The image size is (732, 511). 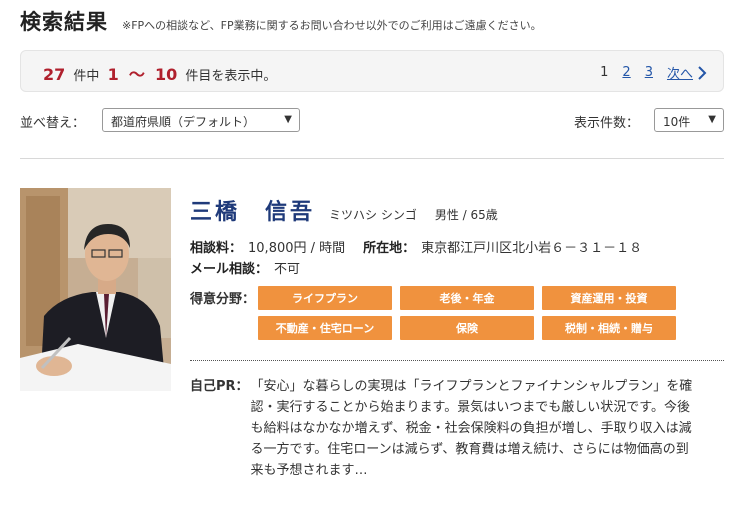 I want to click on sort-order-select: 都道府県順（デフォルト） ▼, so click(x=201, y=120).